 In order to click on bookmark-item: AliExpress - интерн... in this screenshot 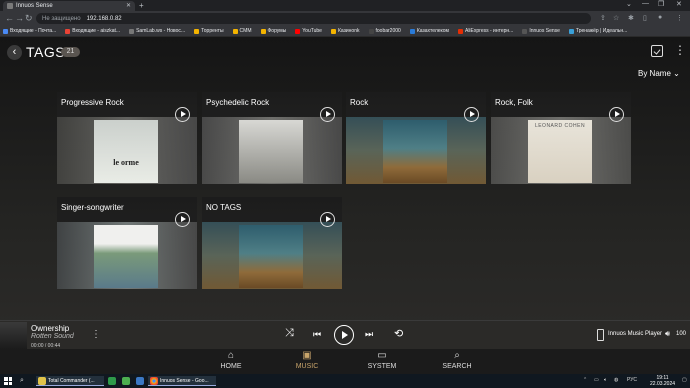, I will do `click(485, 31)`.